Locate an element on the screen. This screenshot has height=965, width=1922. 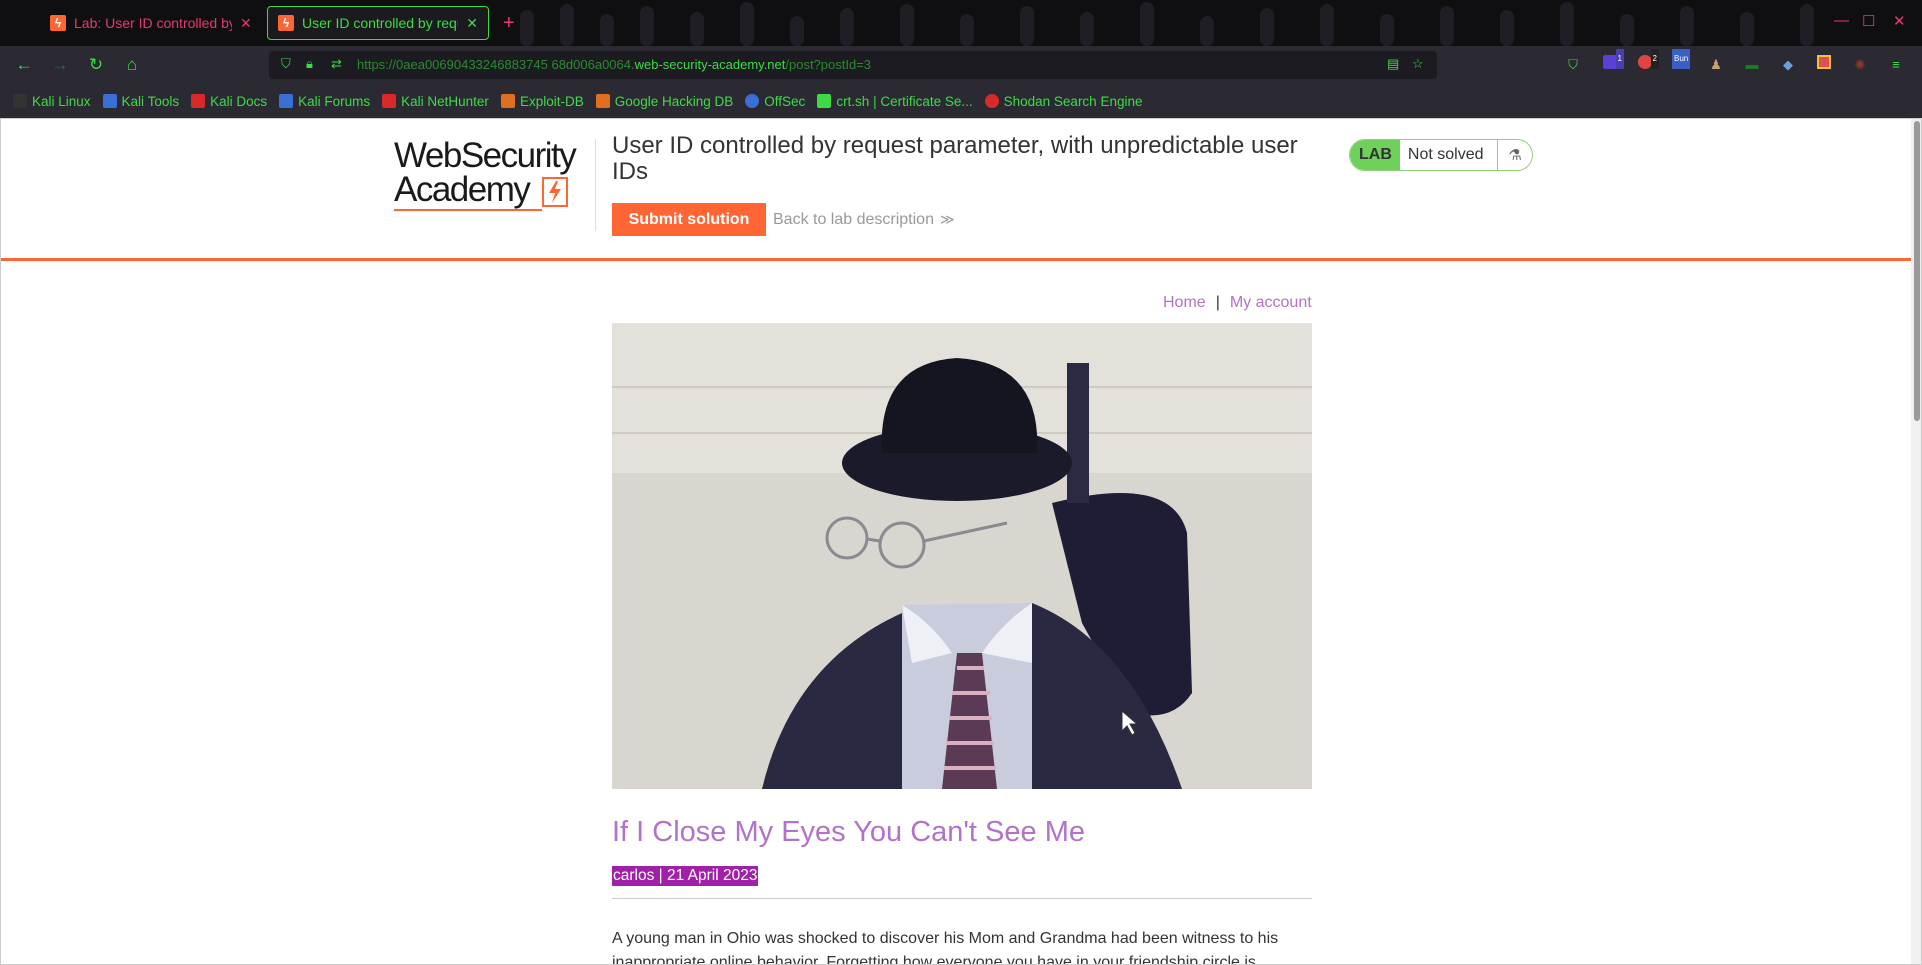
header-divider is located at coordinates (595, 185).